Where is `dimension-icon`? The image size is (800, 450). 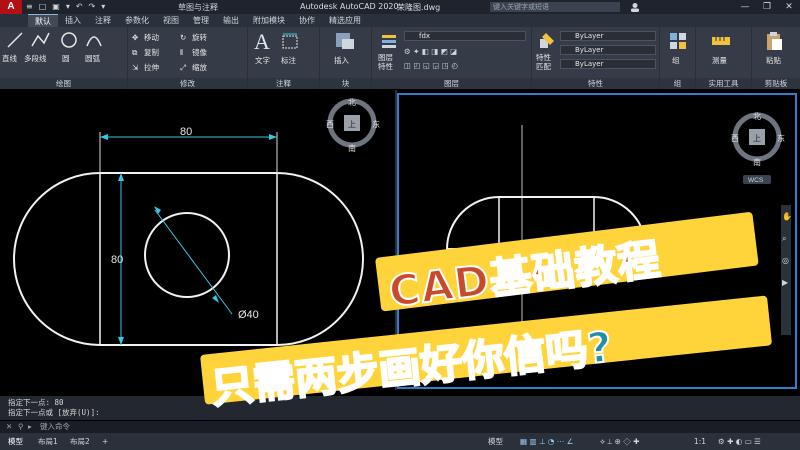
dimension-icon is located at coordinates (290, 41).